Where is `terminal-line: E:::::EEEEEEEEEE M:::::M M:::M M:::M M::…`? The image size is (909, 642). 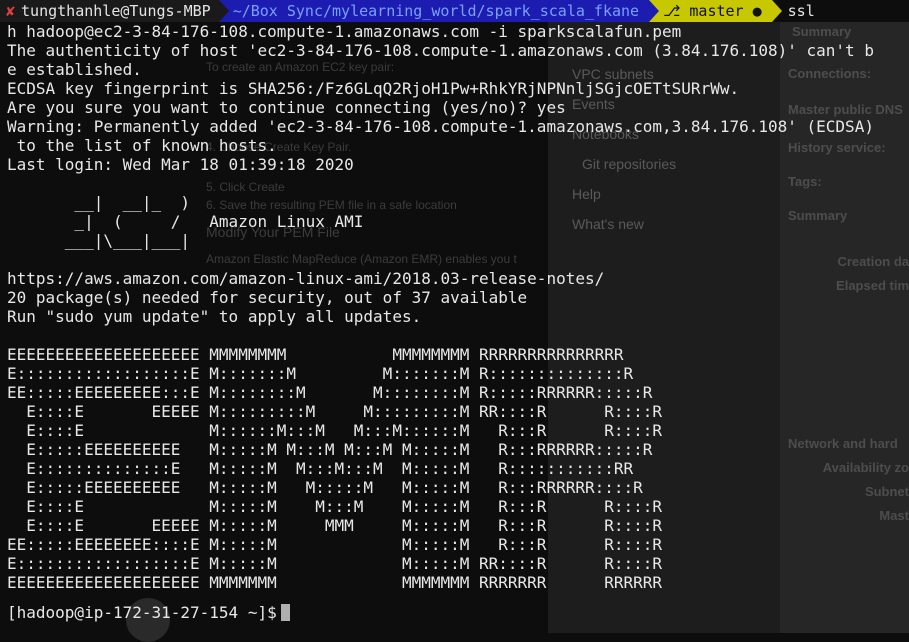 terminal-line: E:::::EEEEEEEEEE M:::::M M:::M M:::M M::… is located at coordinates (330, 449).